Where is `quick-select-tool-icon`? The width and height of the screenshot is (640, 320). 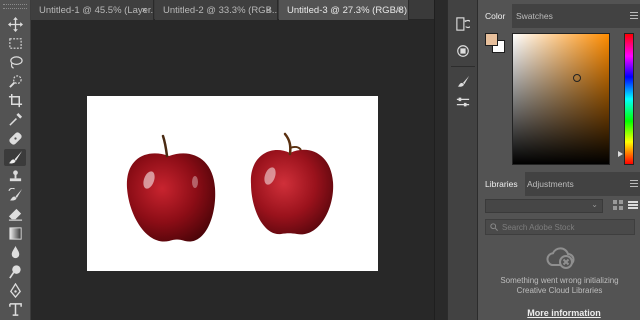
quick-select-tool-icon is located at coordinates (15, 81).